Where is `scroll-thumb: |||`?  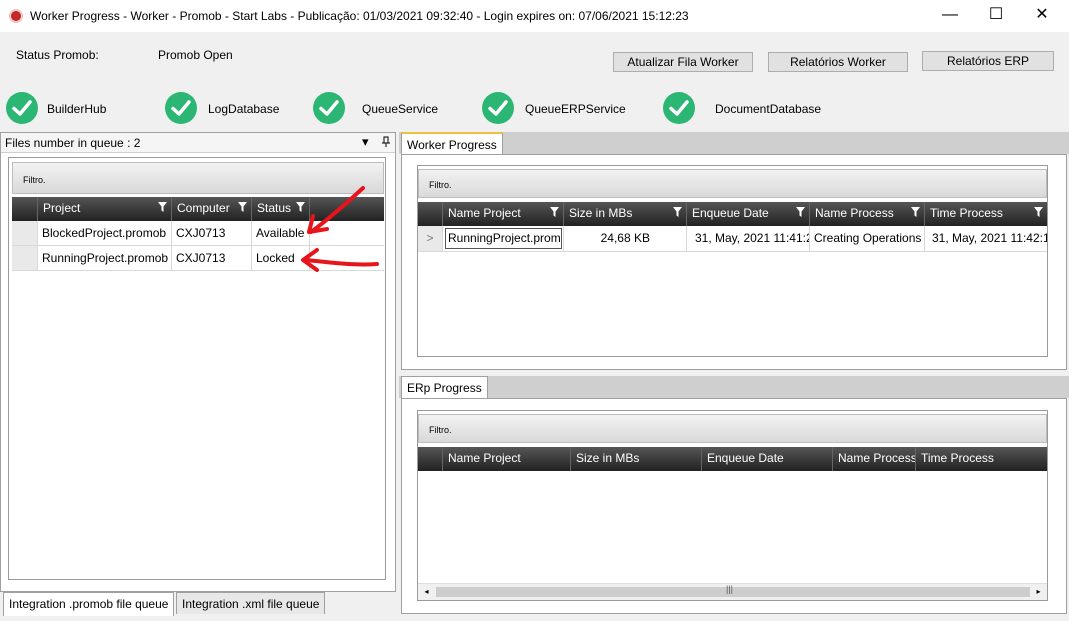
scroll-thumb: ||| is located at coordinates (733, 590).